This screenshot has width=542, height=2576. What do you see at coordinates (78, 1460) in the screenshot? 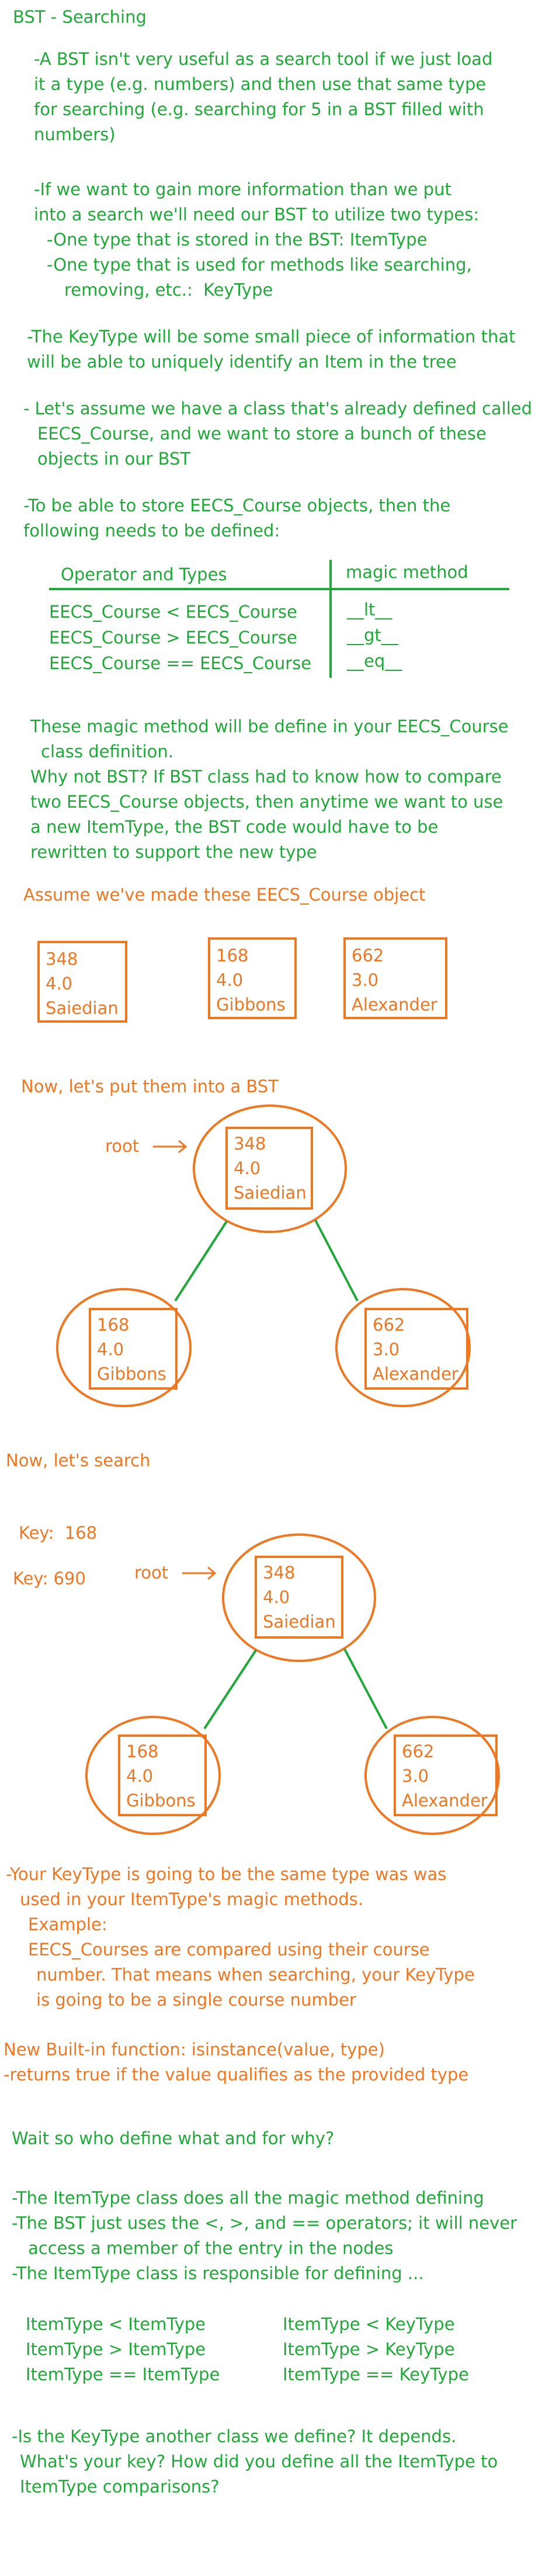
I see `search-heading: Now, let's search` at bounding box center [78, 1460].